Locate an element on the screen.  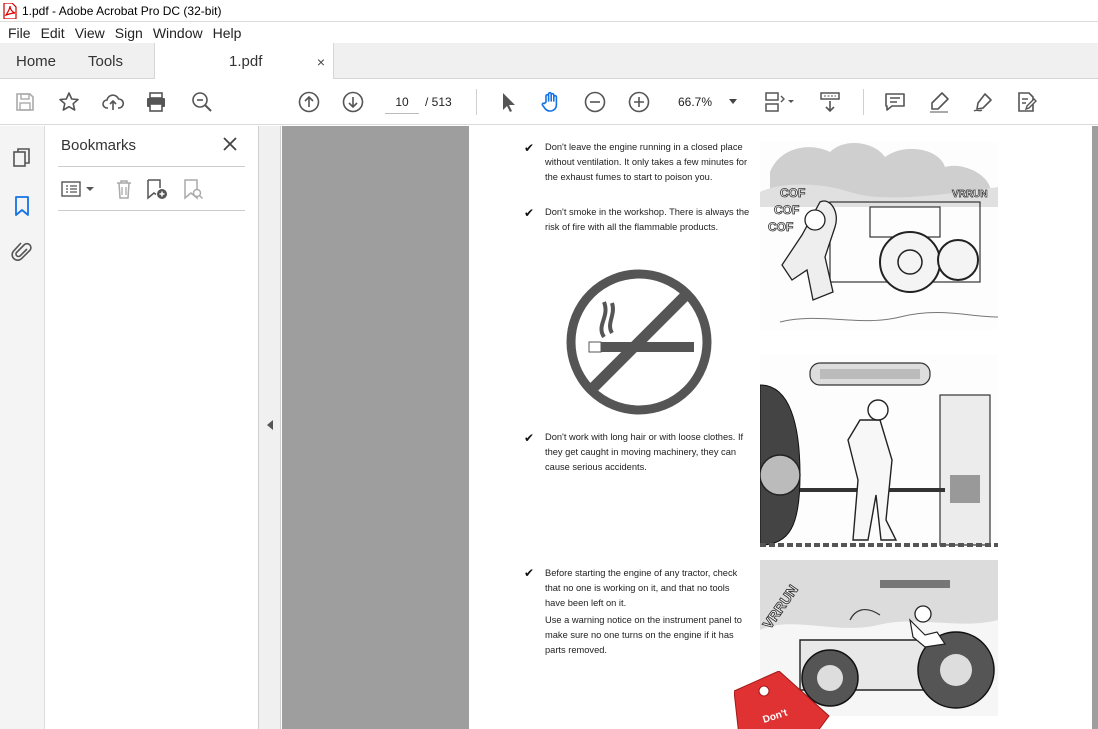
zoom-level-value: 66.7% is located at coordinates (695, 102).